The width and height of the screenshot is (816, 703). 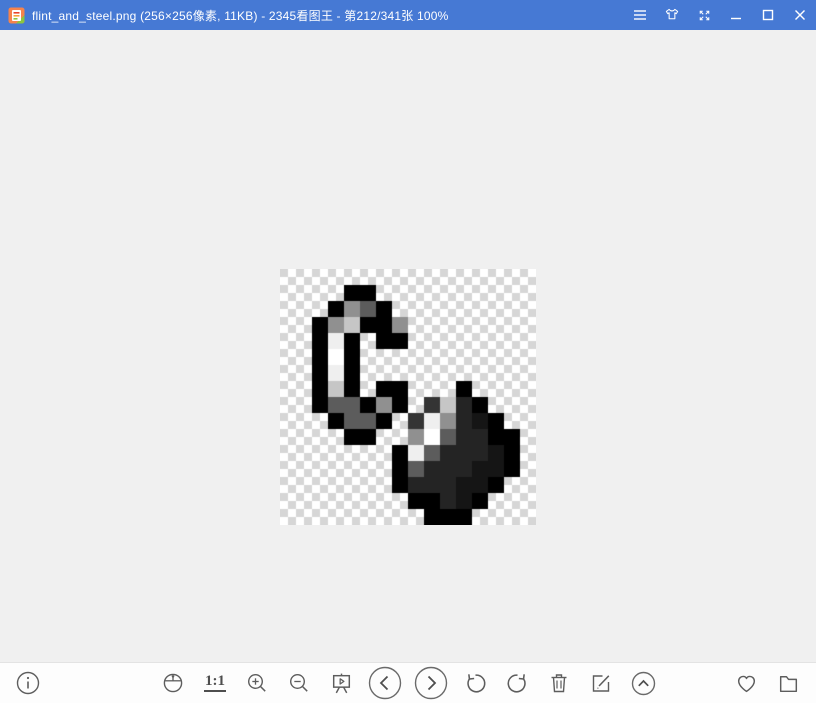 I want to click on image-info-button, so click(x=28, y=683).